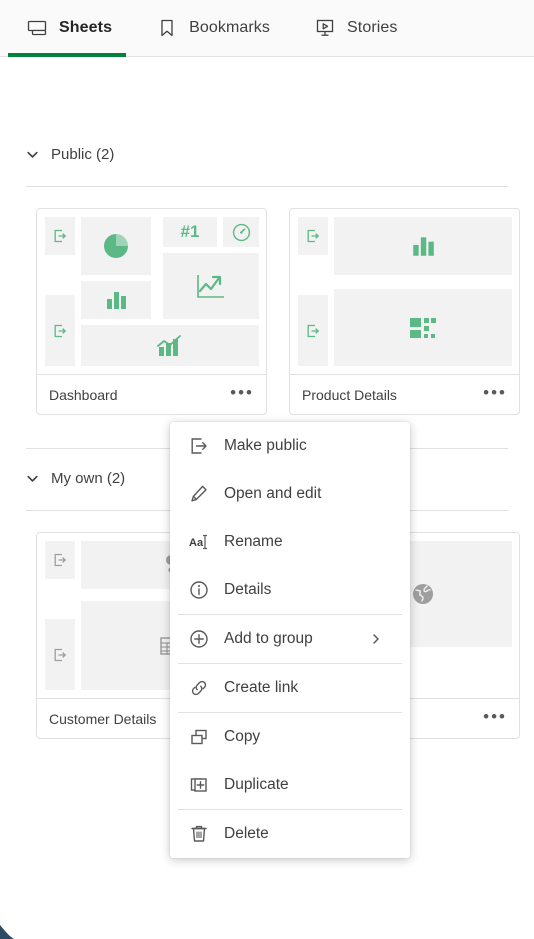  What do you see at coordinates (198, 785) in the screenshot?
I see `duplicate-icon` at bounding box center [198, 785].